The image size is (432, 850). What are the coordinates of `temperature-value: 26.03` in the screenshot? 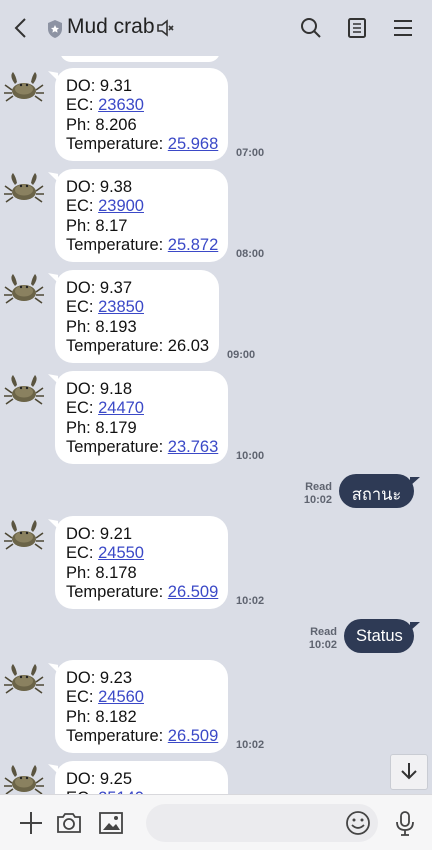 It's located at (188, 346).